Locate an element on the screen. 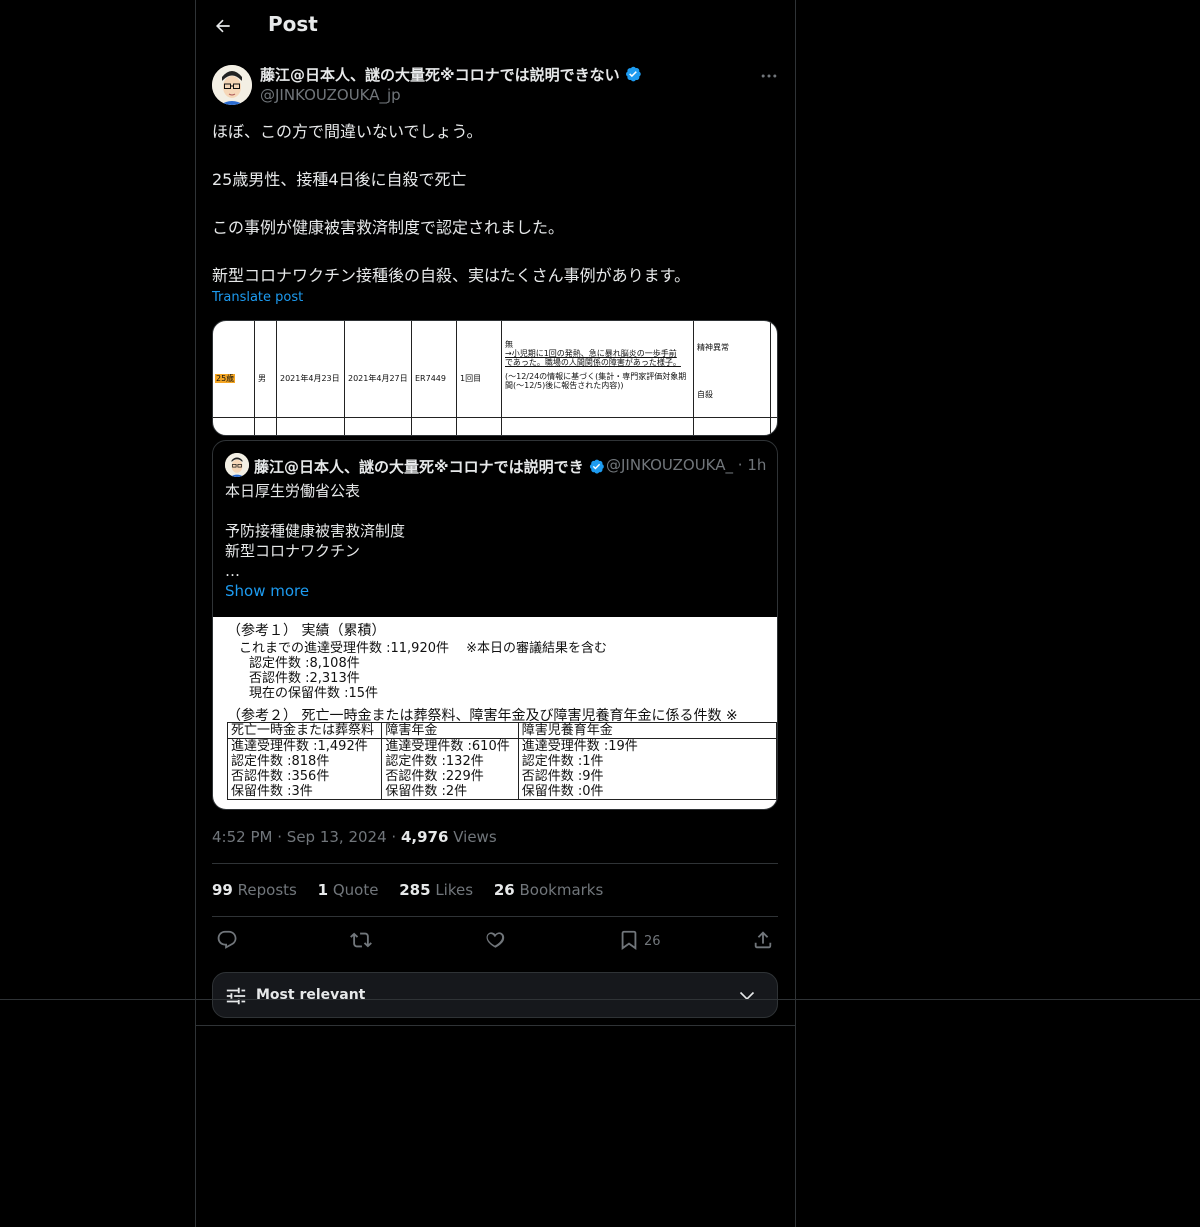  author-name: 藤江@日本人、謎の大量死※コロナでは説明できない is located at coordinates (451, 75).